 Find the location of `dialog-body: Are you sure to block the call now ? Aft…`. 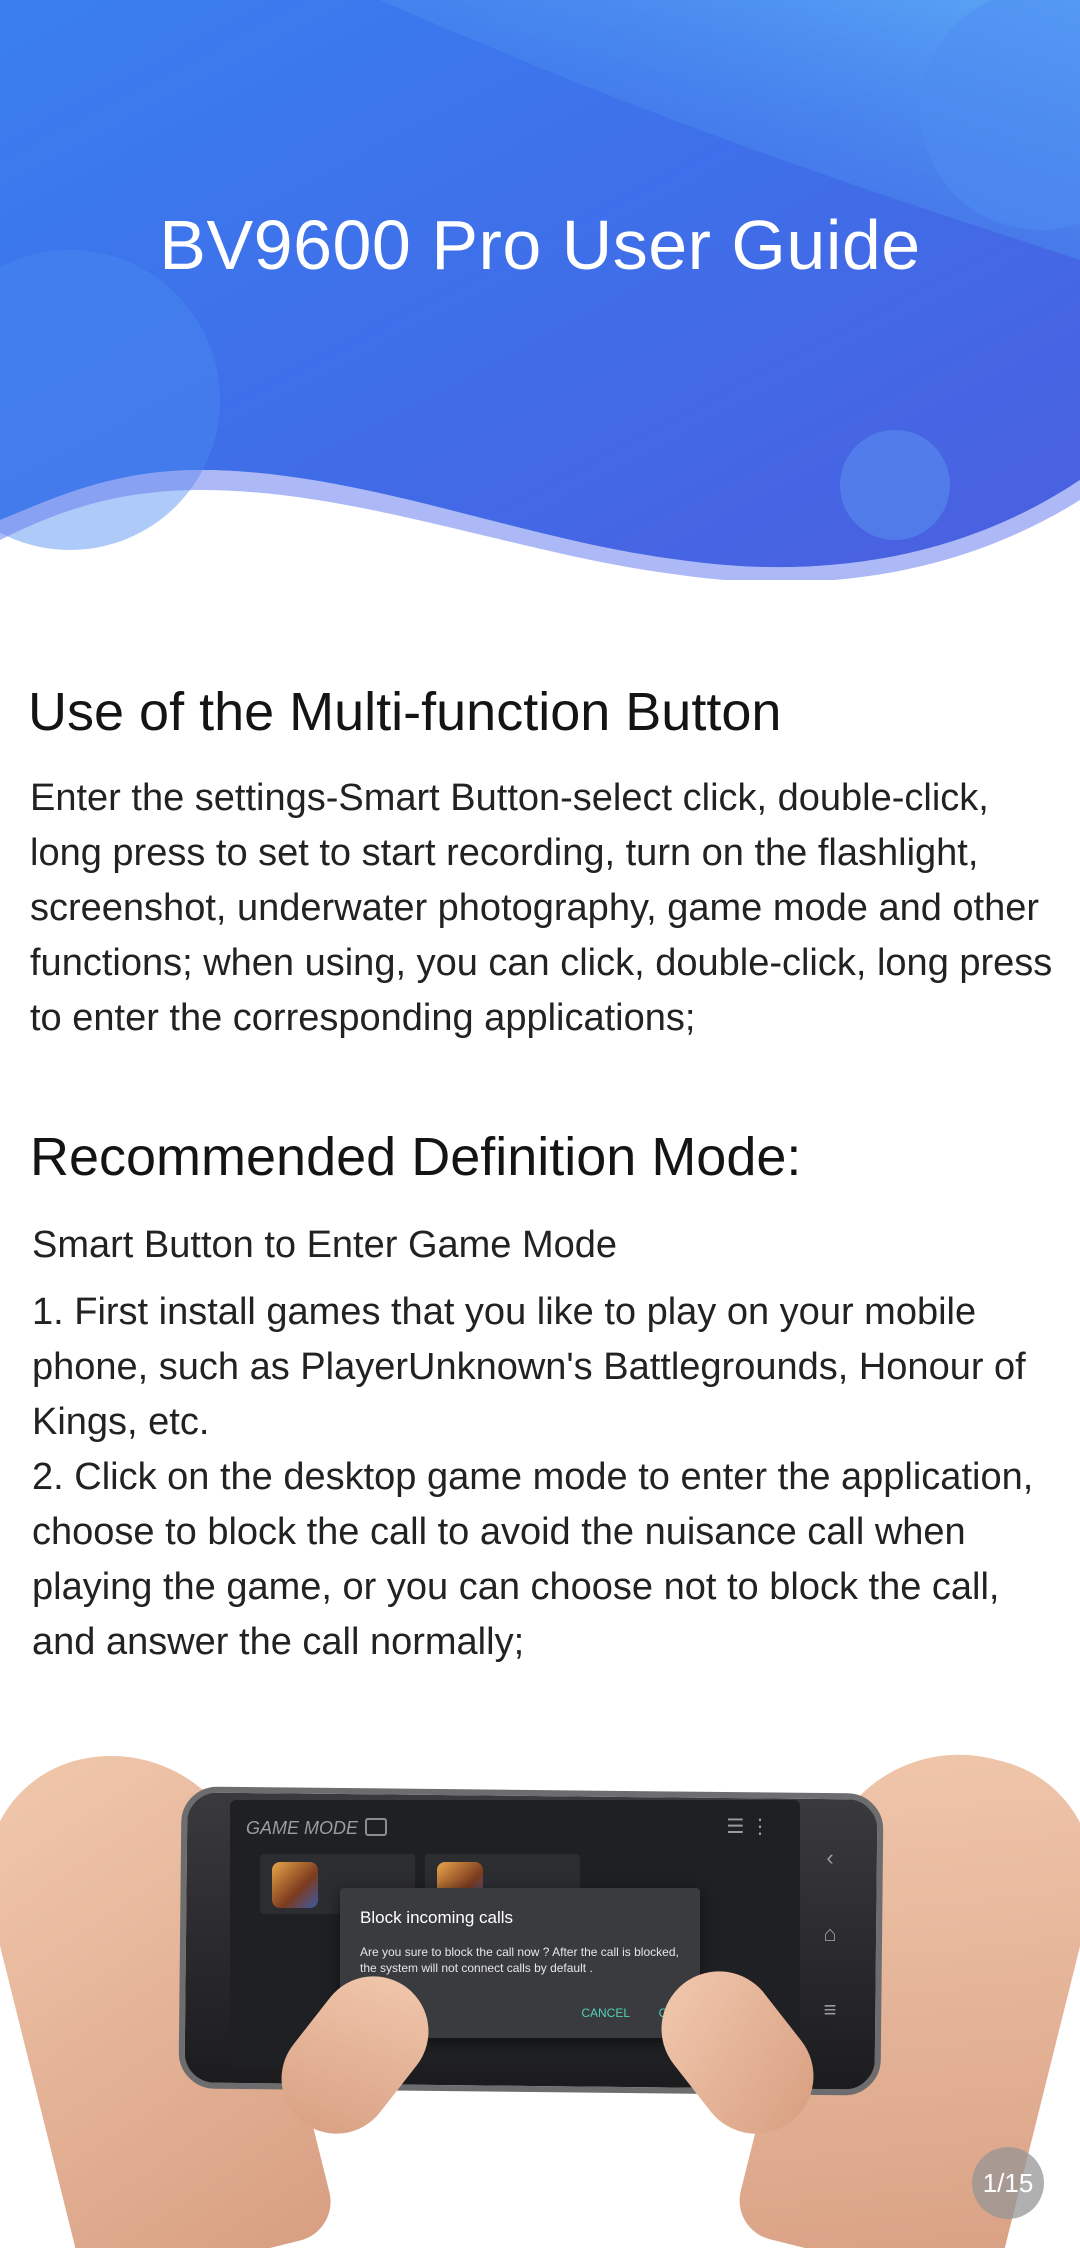

dialog-body: Are you sure to block the call now ? Aft… is located at coordinates (519, 1960).